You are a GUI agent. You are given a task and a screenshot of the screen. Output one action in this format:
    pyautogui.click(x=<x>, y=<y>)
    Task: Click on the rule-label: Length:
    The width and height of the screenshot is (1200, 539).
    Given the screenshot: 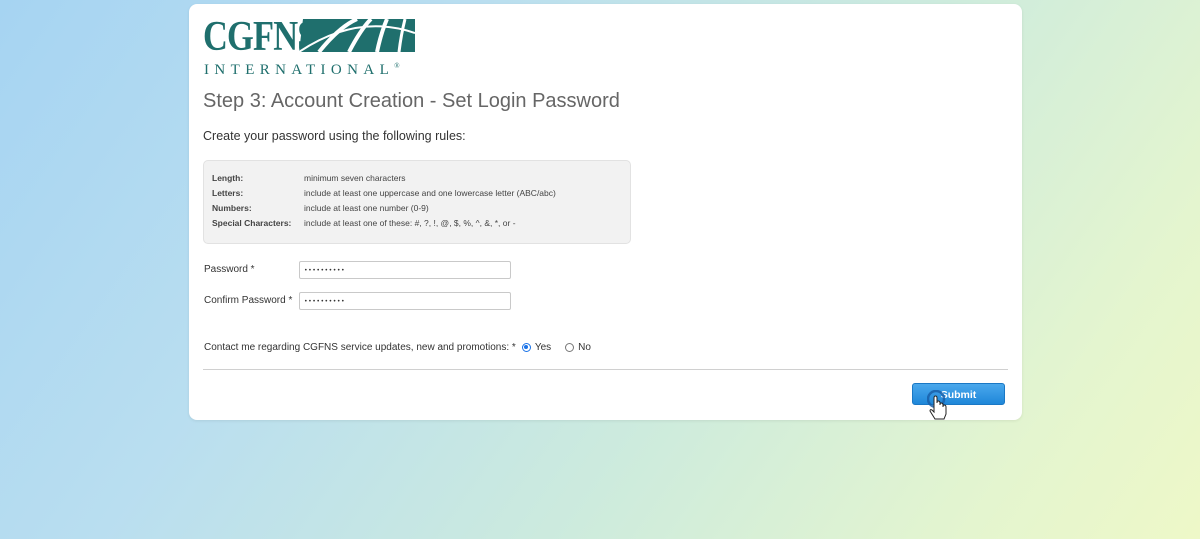 What is the action you would take?
    pyautogui.click(x=228, y=178)
    